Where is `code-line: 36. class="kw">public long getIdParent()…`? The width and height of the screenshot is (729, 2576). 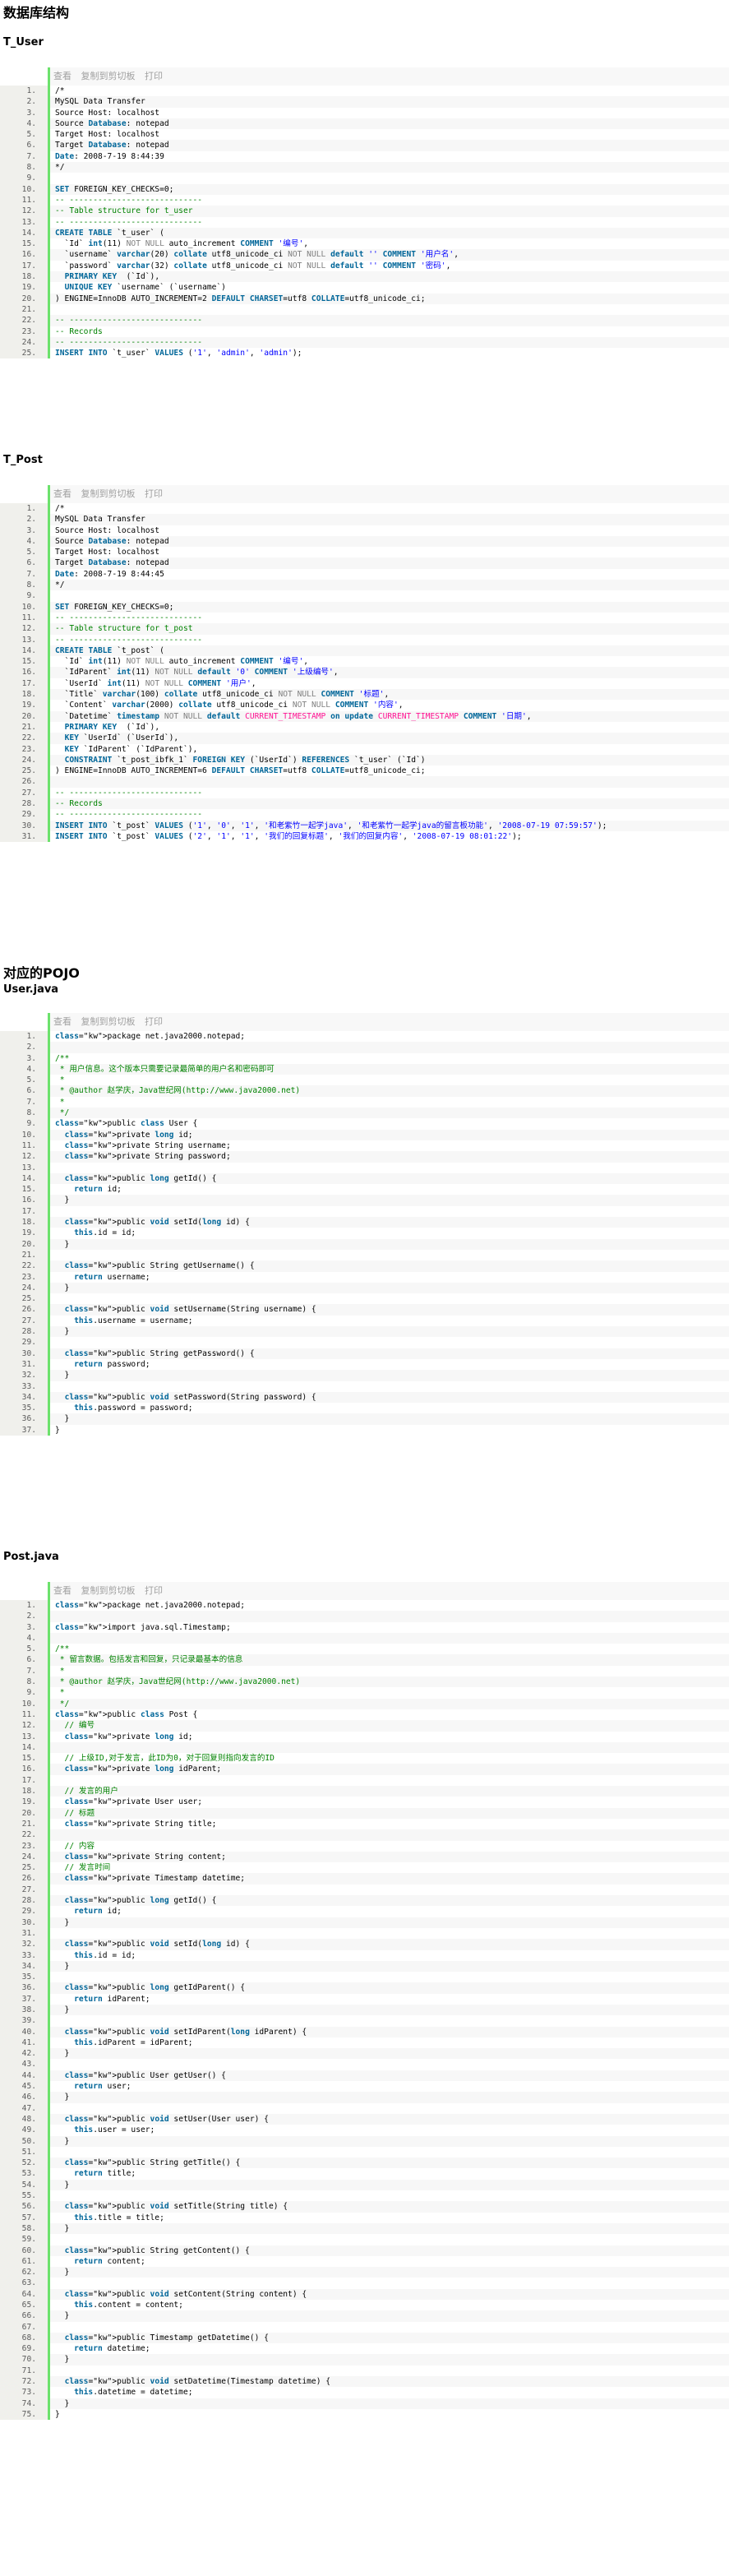 code-line: 36. class="kw">public long getIdParent()… is located at coordinates (364, 1988).